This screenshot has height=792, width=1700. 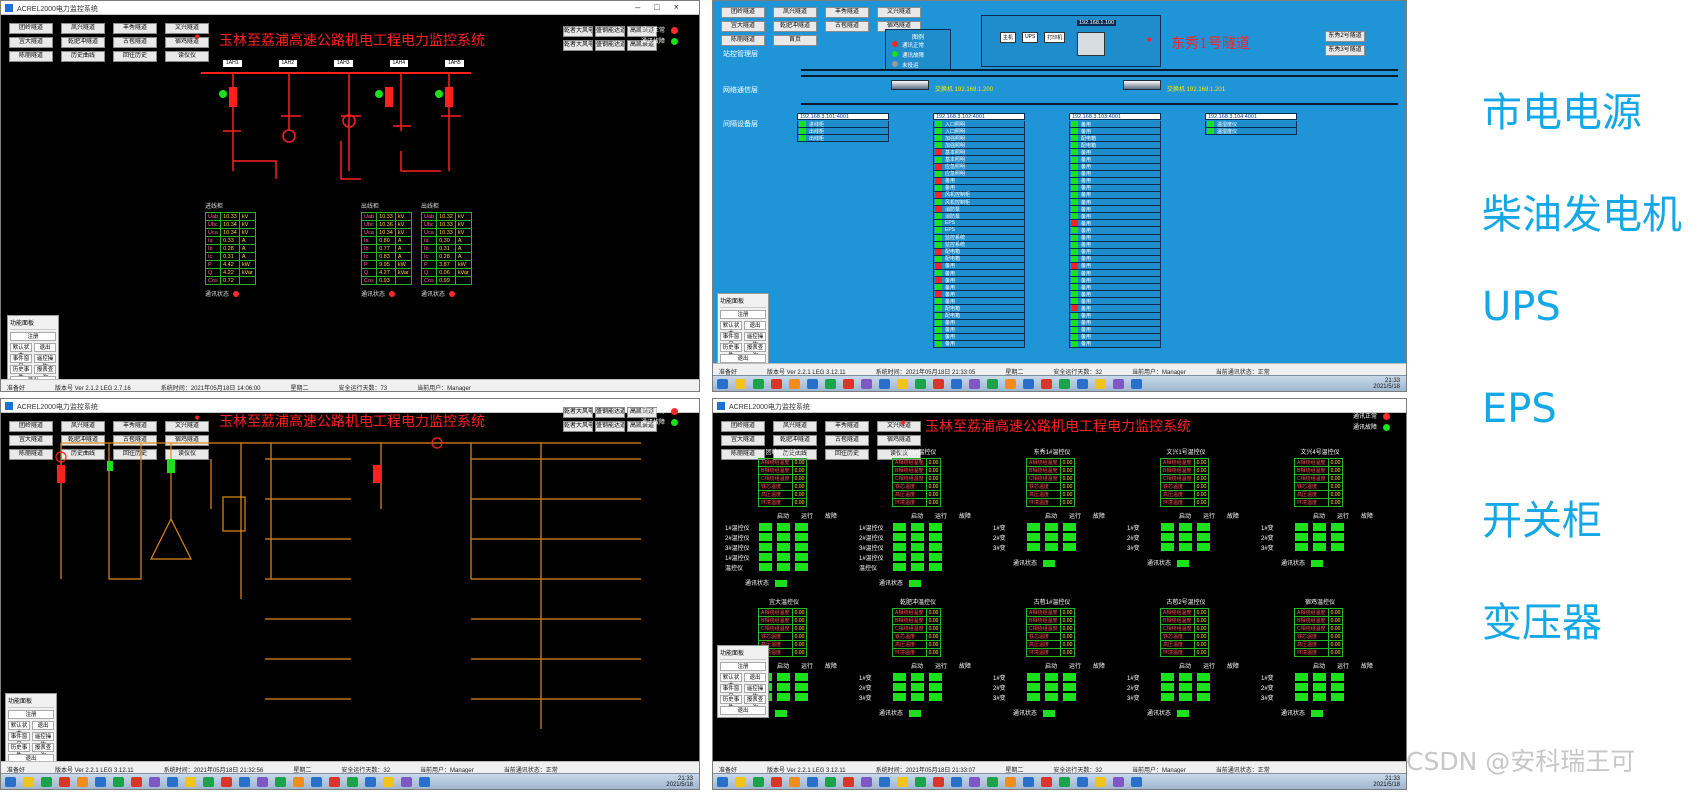 I want to click on nav-tunnel-button: 陈丽隧道, so click(x=743, y=40).